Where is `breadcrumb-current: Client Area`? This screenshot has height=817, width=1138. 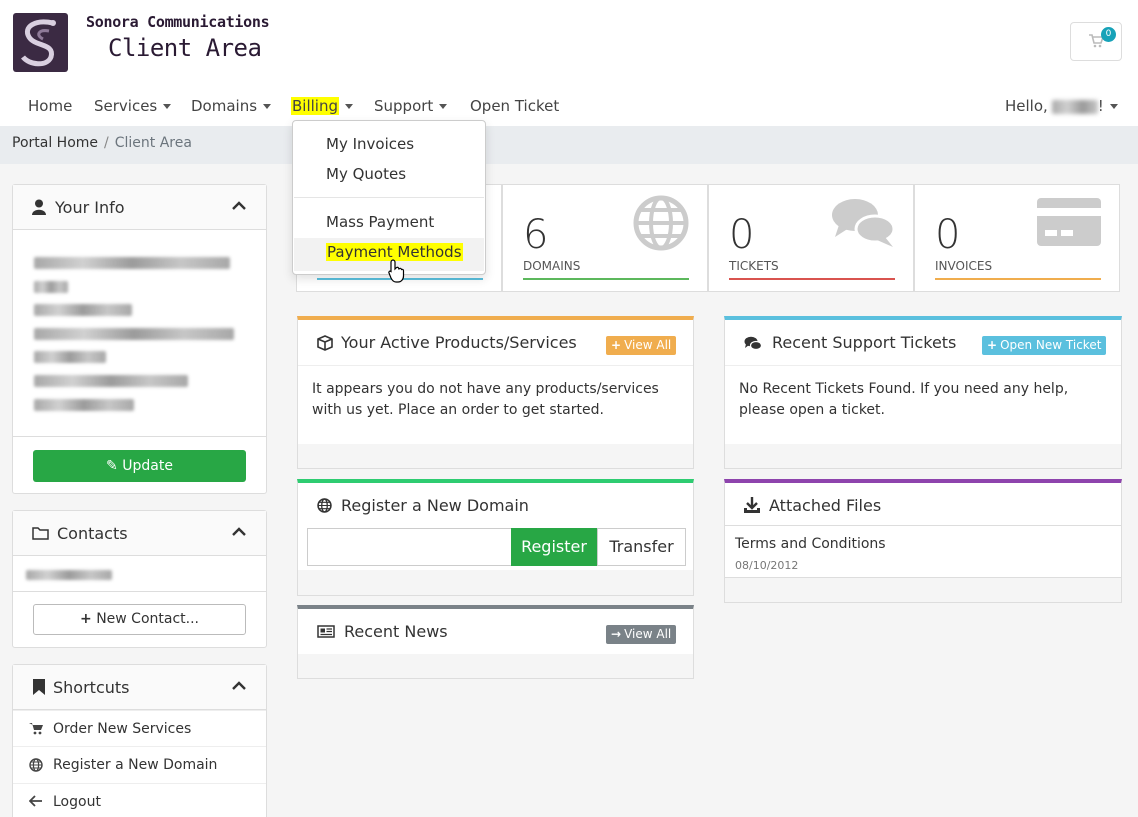 breadcrumb-current: Client Area is located at coordinates (153, 143).